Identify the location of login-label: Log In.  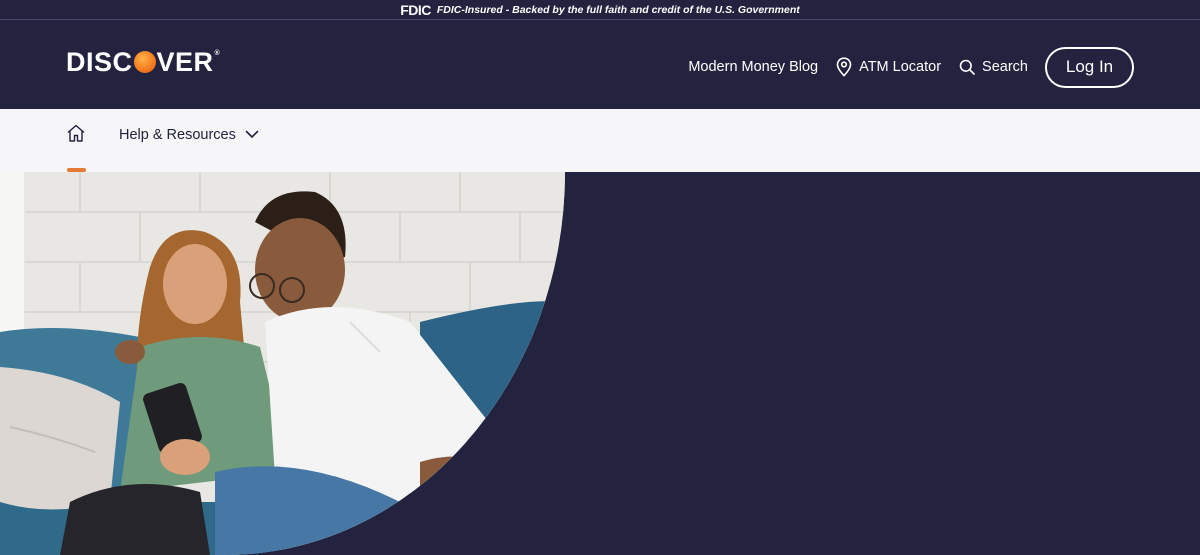
(1089, 66).